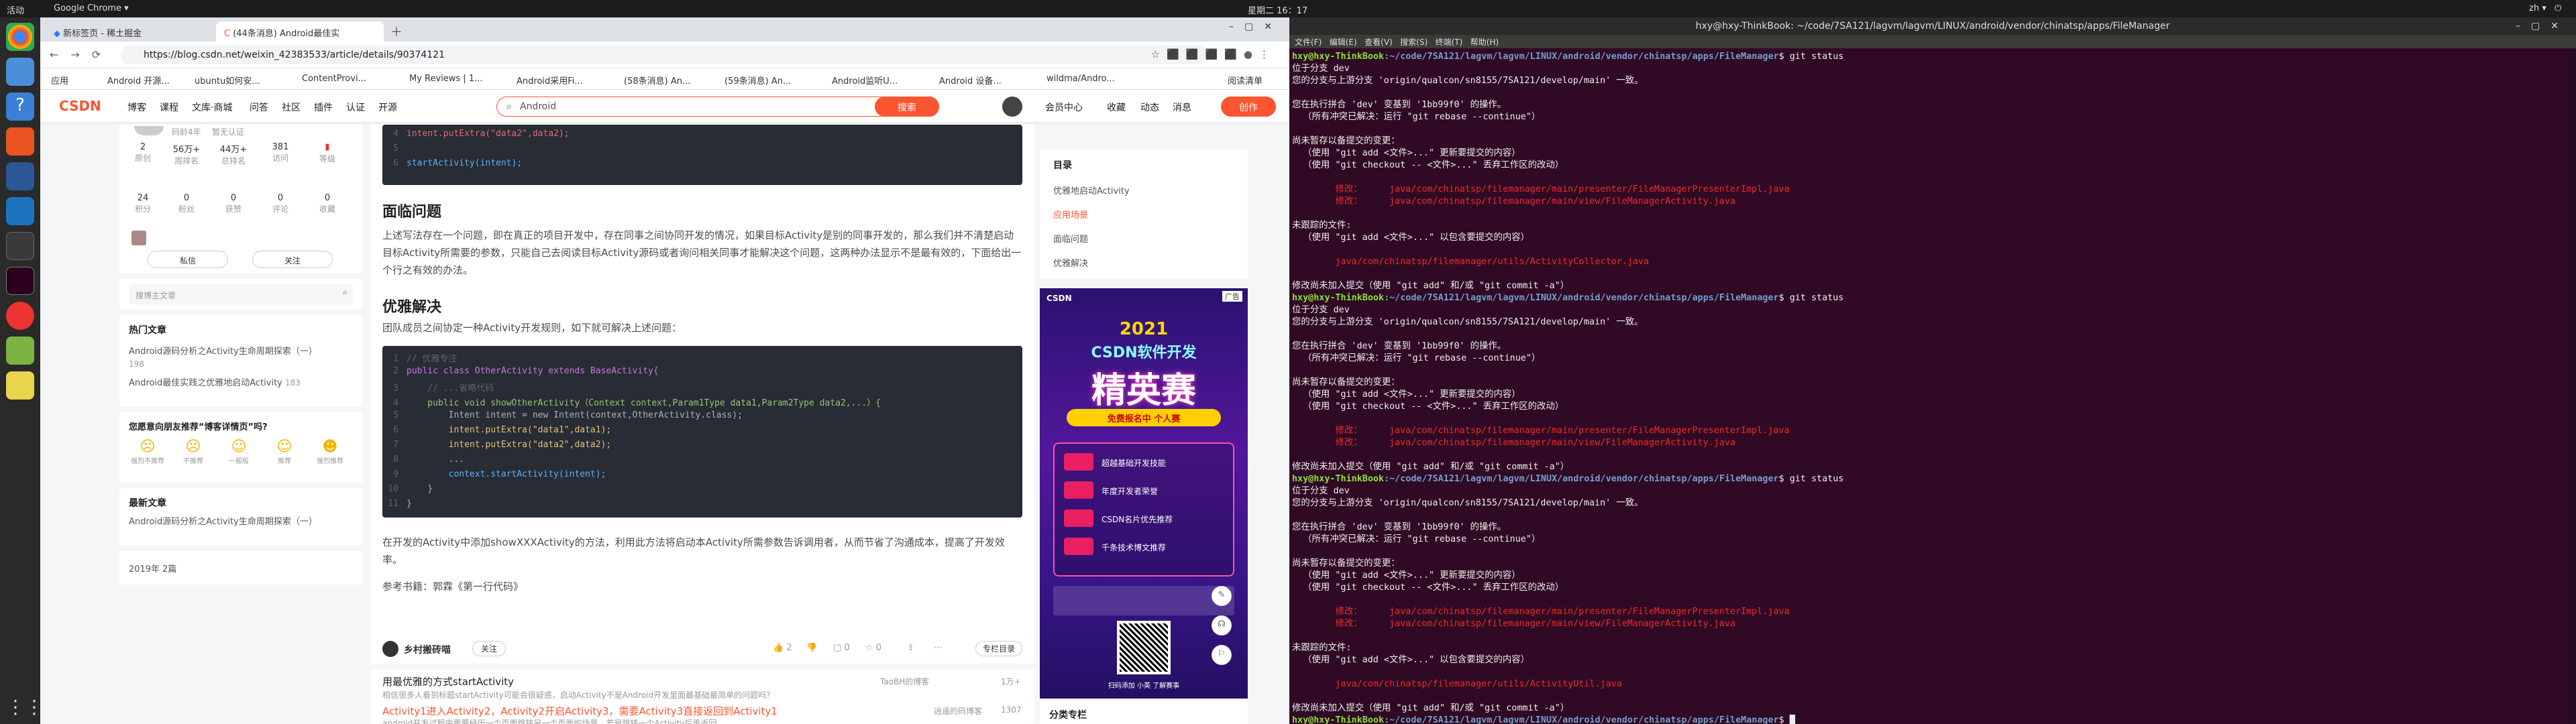 The width and height of the screenshot is (2576, 724). Describe the element at coordinates (1222, 596) in the screenshot. I see `edit-icon: ✎` at that location.